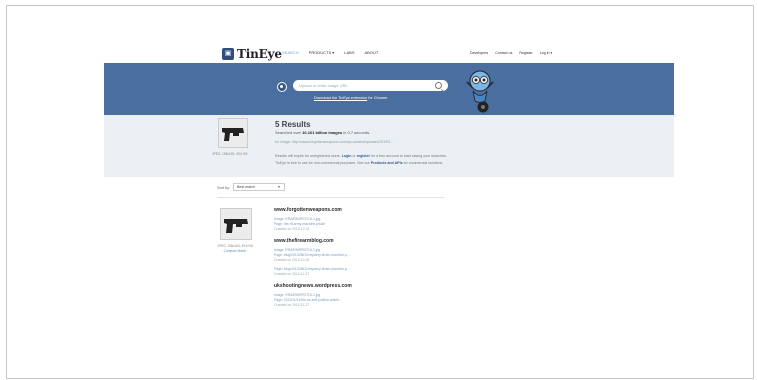 This screenshot has width=758, height=380. What do you see at coordinates (282, 87) in the screenshot?
I see `upload-icon` at bounding box center [282, 87].